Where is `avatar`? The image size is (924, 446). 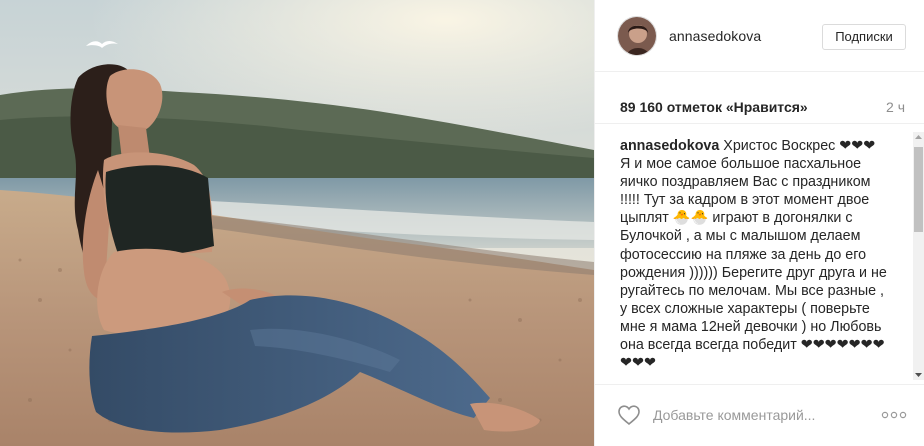 avatar is located at coordinates (637, 36).